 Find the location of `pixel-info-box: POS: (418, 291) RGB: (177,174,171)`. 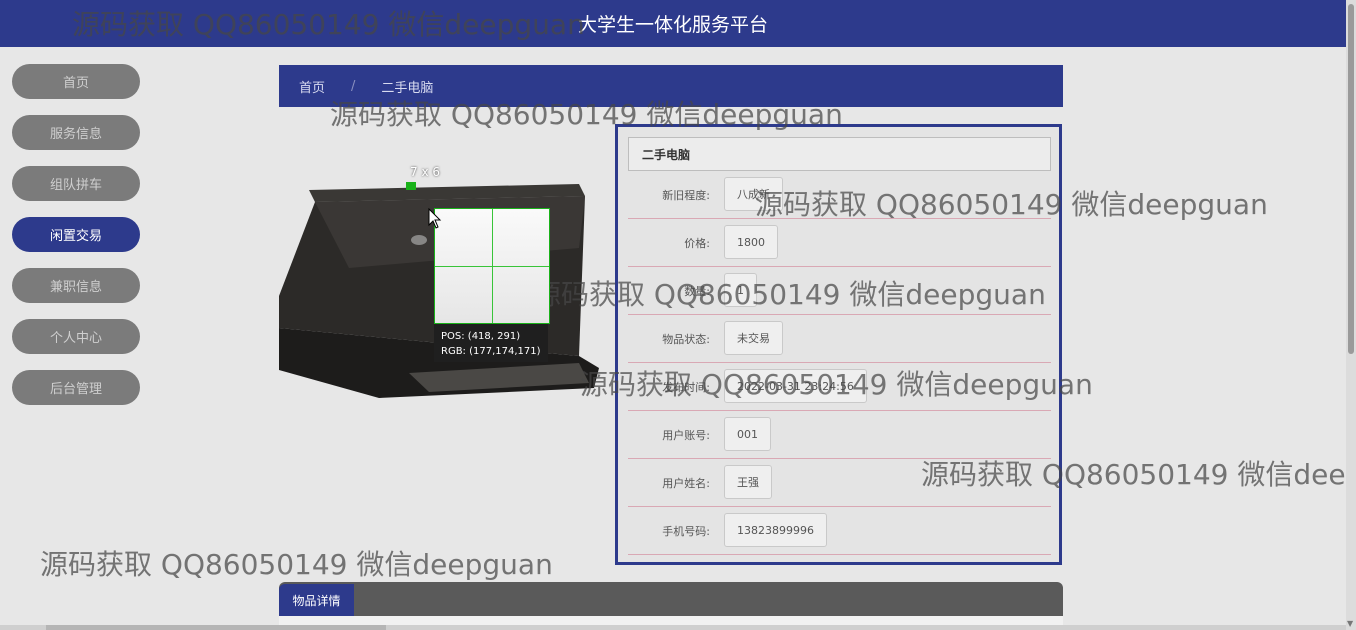

pixel-info-box: POS: (418, 291) RGB: (177,174,171) is located at coordinates (491, 343).